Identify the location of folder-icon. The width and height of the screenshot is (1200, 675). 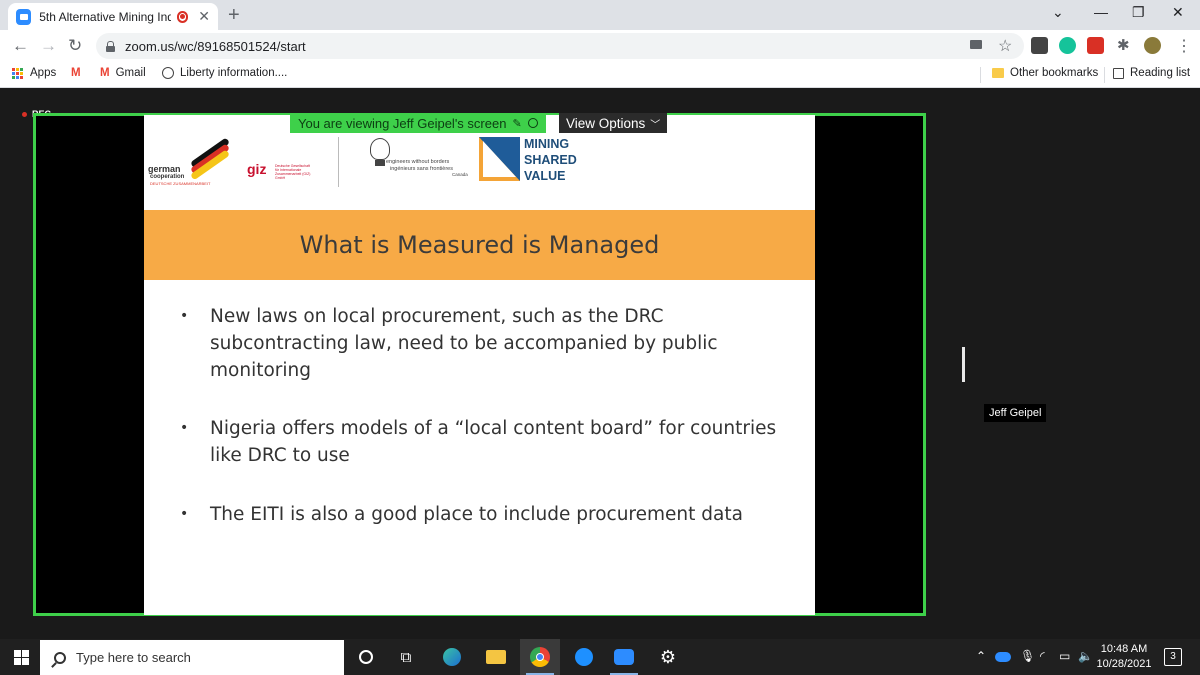
(998, 73).